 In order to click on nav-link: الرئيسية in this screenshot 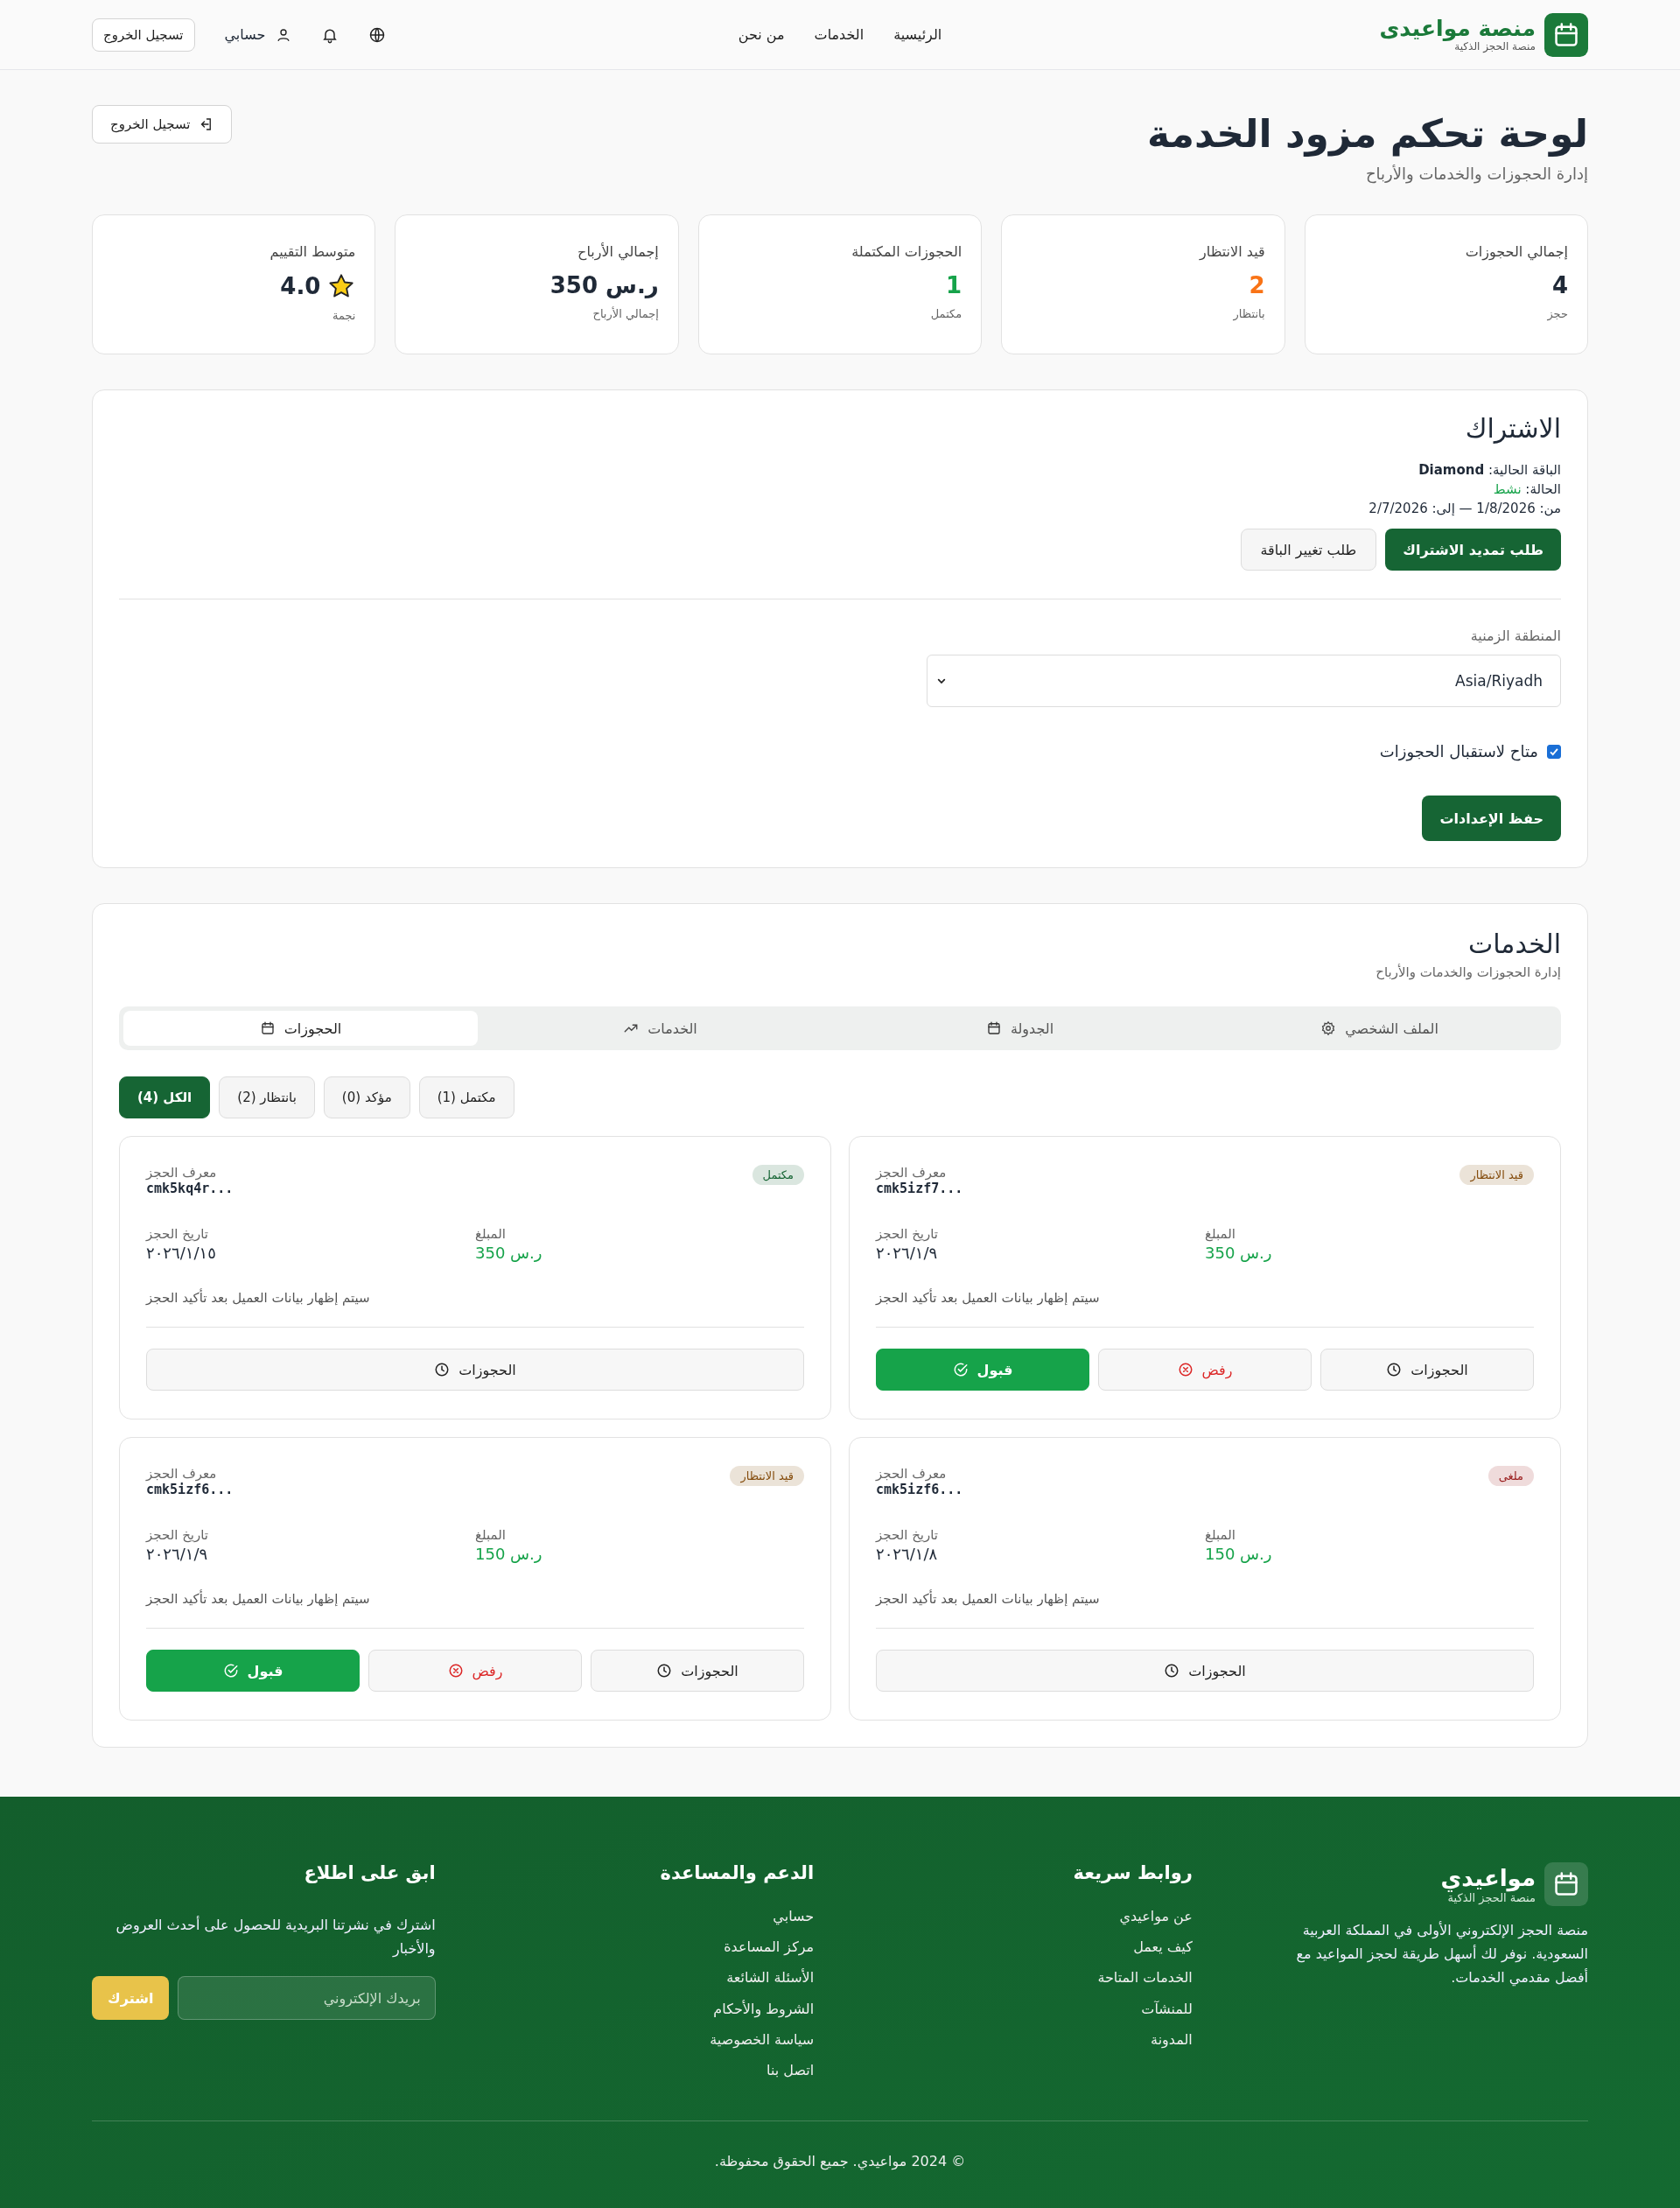, I will do `click(917, 35)`.